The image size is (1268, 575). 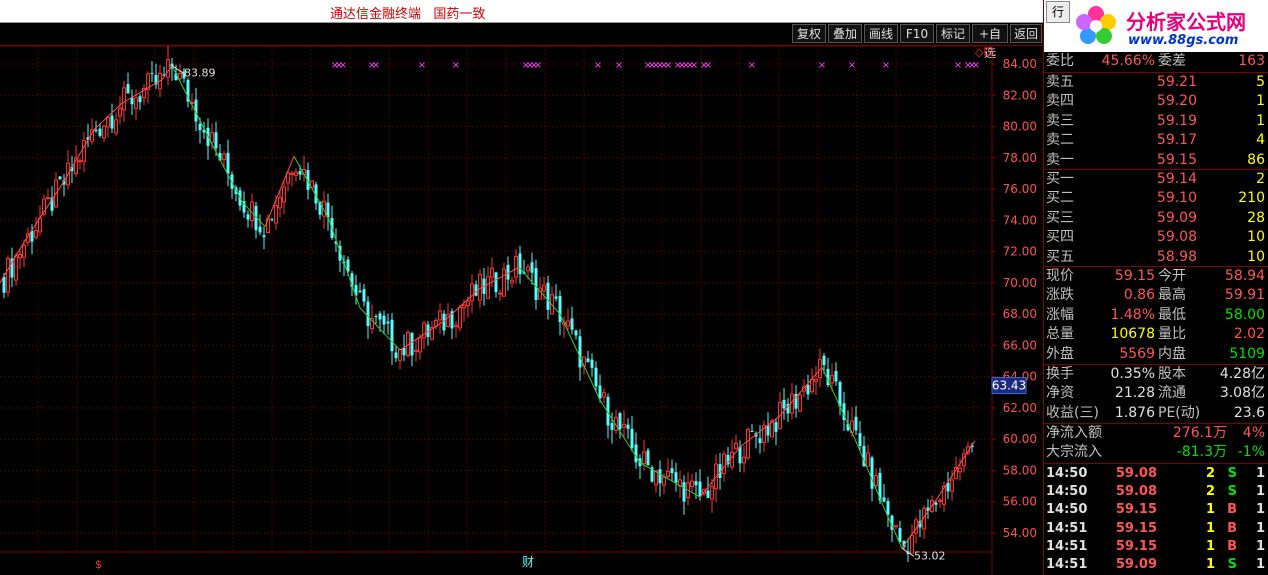 I want to click on sell-level-row: 卖二 59.17 4, so click(x=1156, y=140).